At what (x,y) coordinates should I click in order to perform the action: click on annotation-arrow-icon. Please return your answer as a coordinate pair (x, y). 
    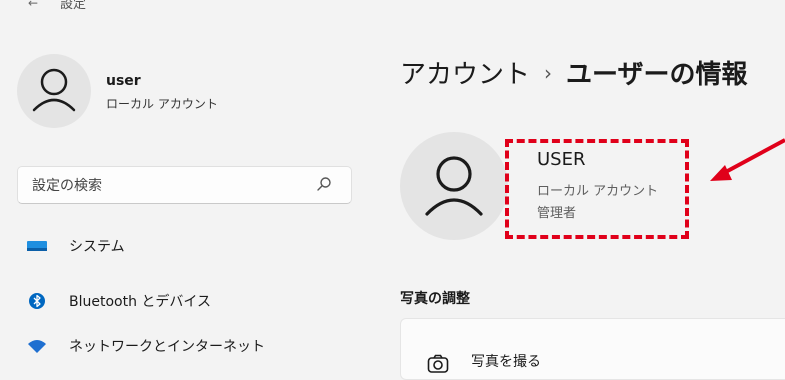
    Looking at the image, I should click on (747, 159).